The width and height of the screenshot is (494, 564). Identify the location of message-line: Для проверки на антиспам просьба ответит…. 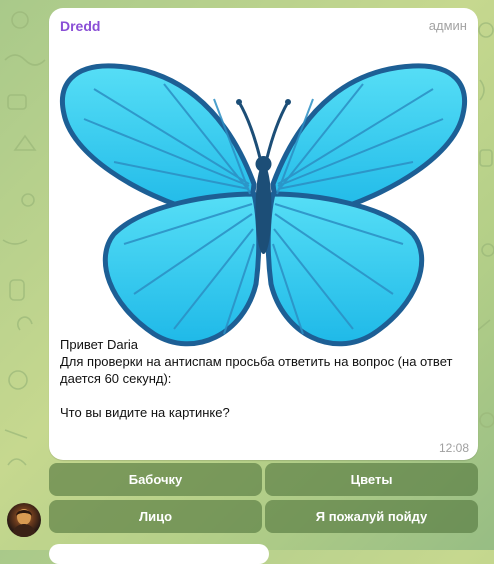
(258, 370).